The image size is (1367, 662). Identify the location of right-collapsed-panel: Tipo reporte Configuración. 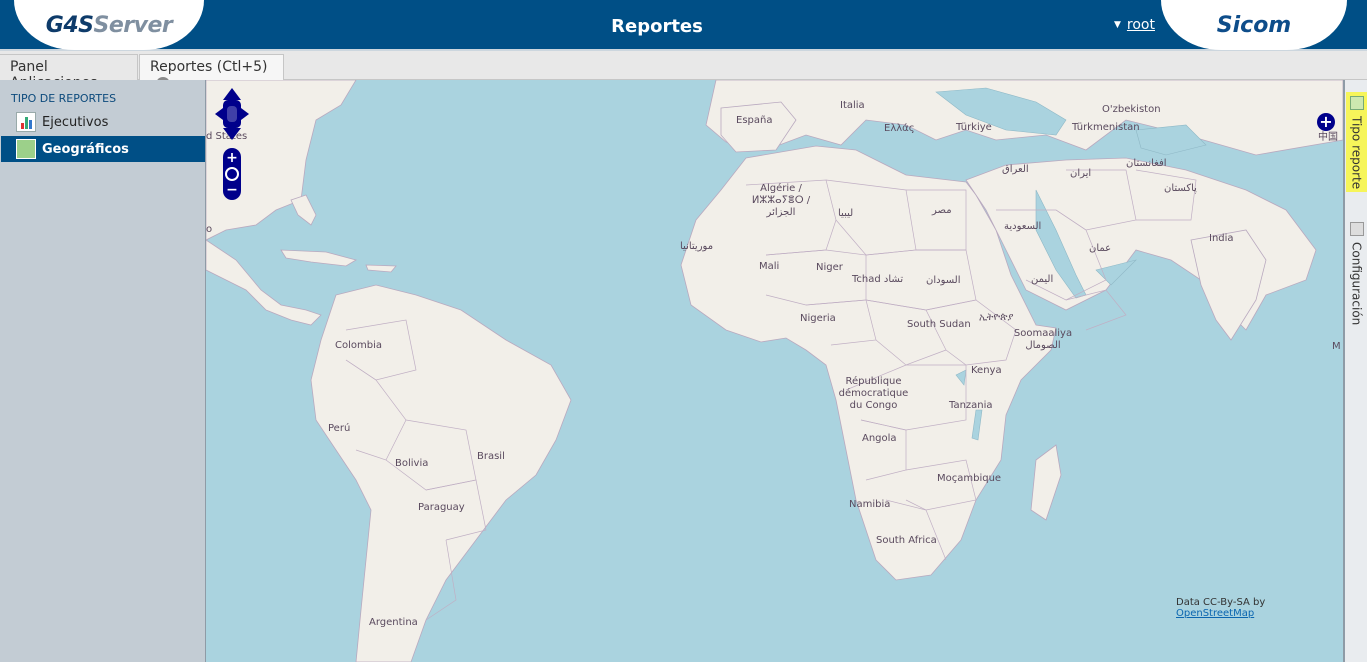
(1355, 371).